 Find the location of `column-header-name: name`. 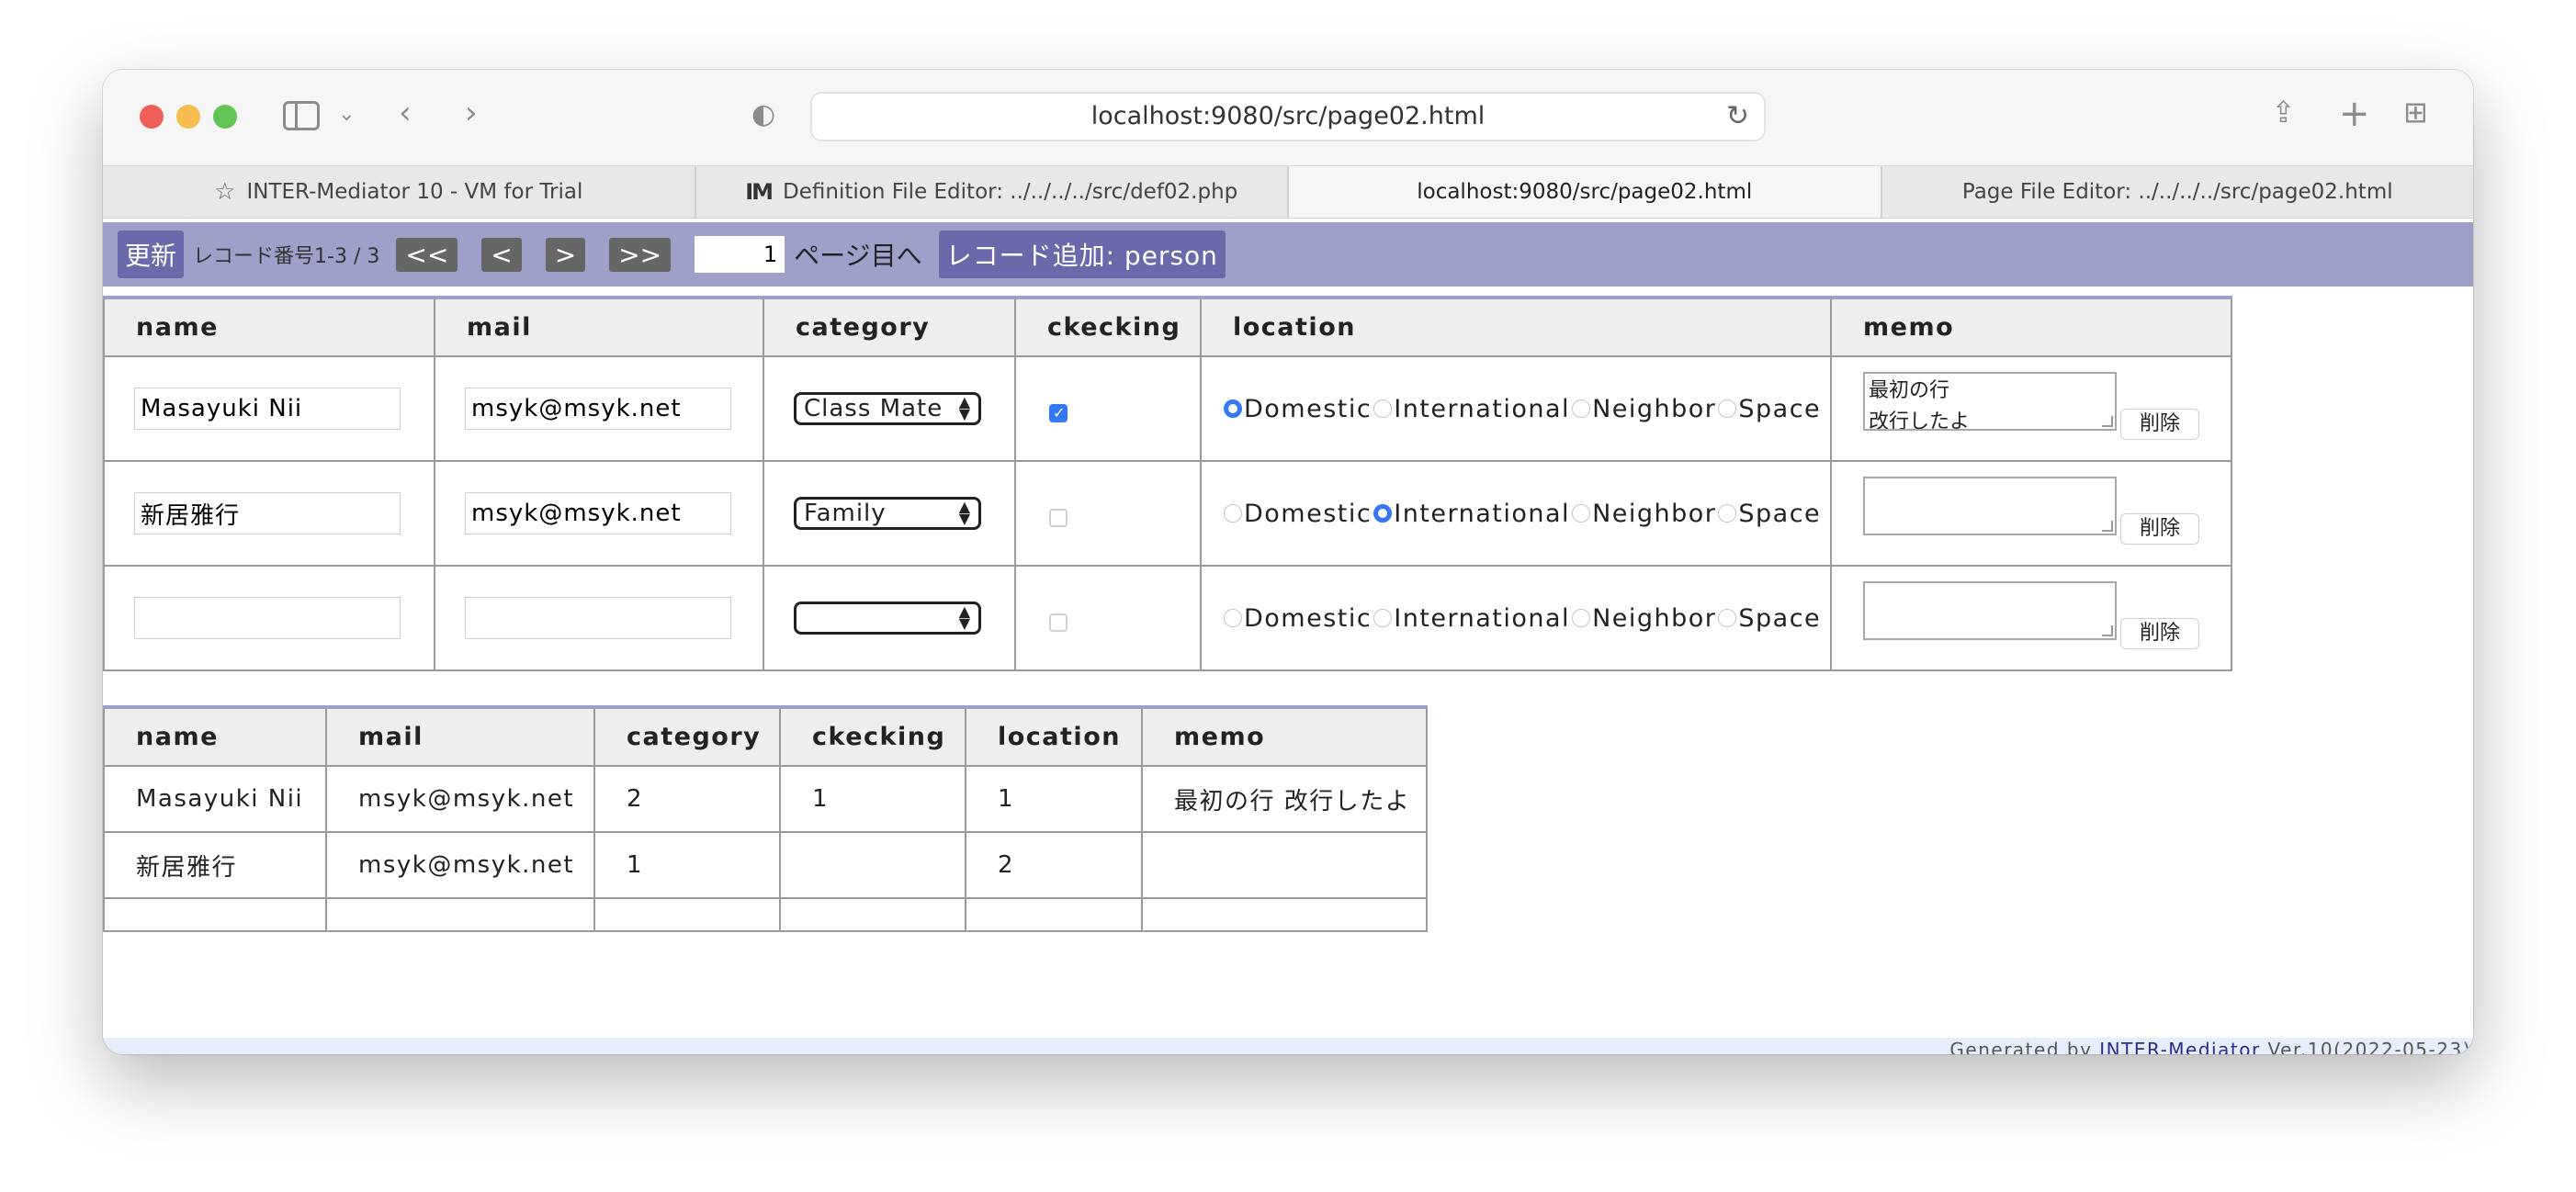

column-header-name: name is located at coordinates (269, 327).